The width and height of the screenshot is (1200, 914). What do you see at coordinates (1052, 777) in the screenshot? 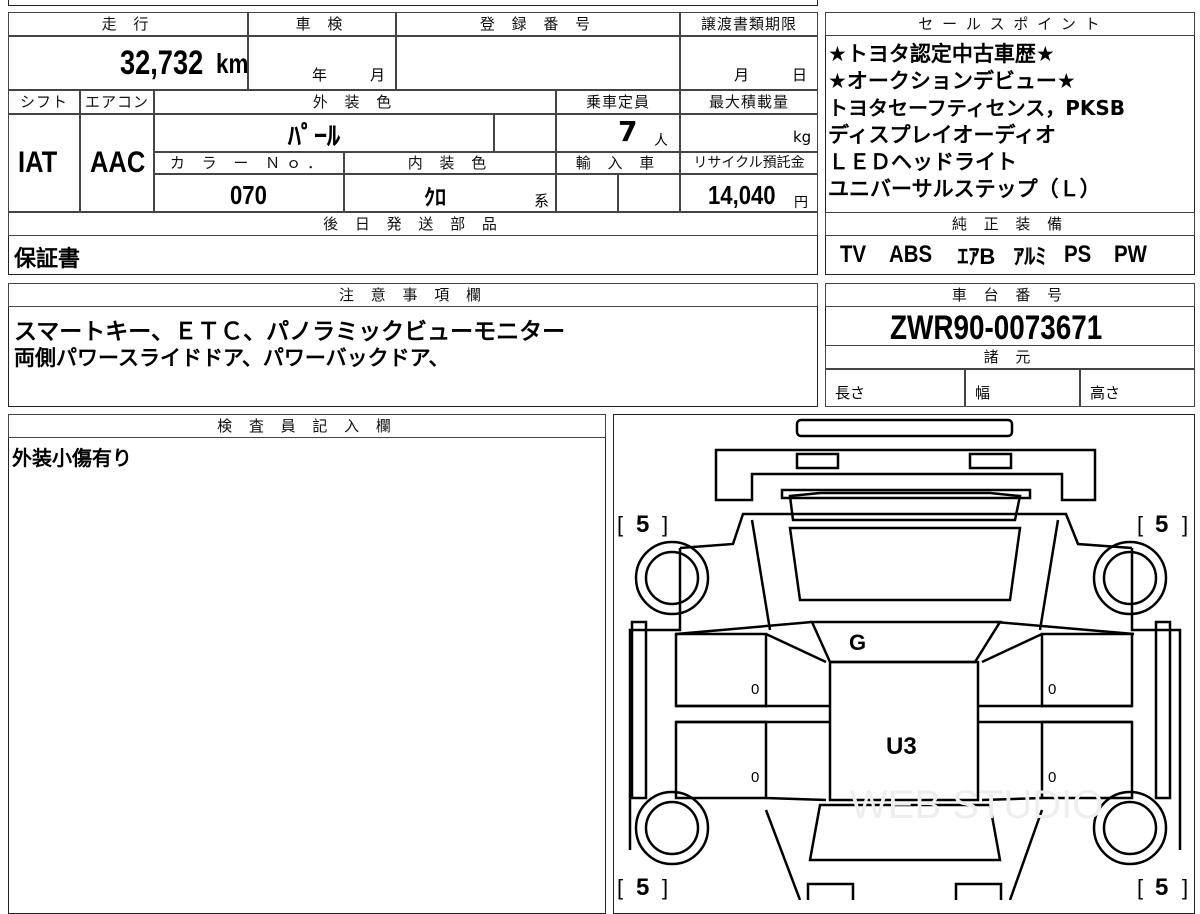
I see `door-rr-grade: 0` at bounding box center [1052, 777].